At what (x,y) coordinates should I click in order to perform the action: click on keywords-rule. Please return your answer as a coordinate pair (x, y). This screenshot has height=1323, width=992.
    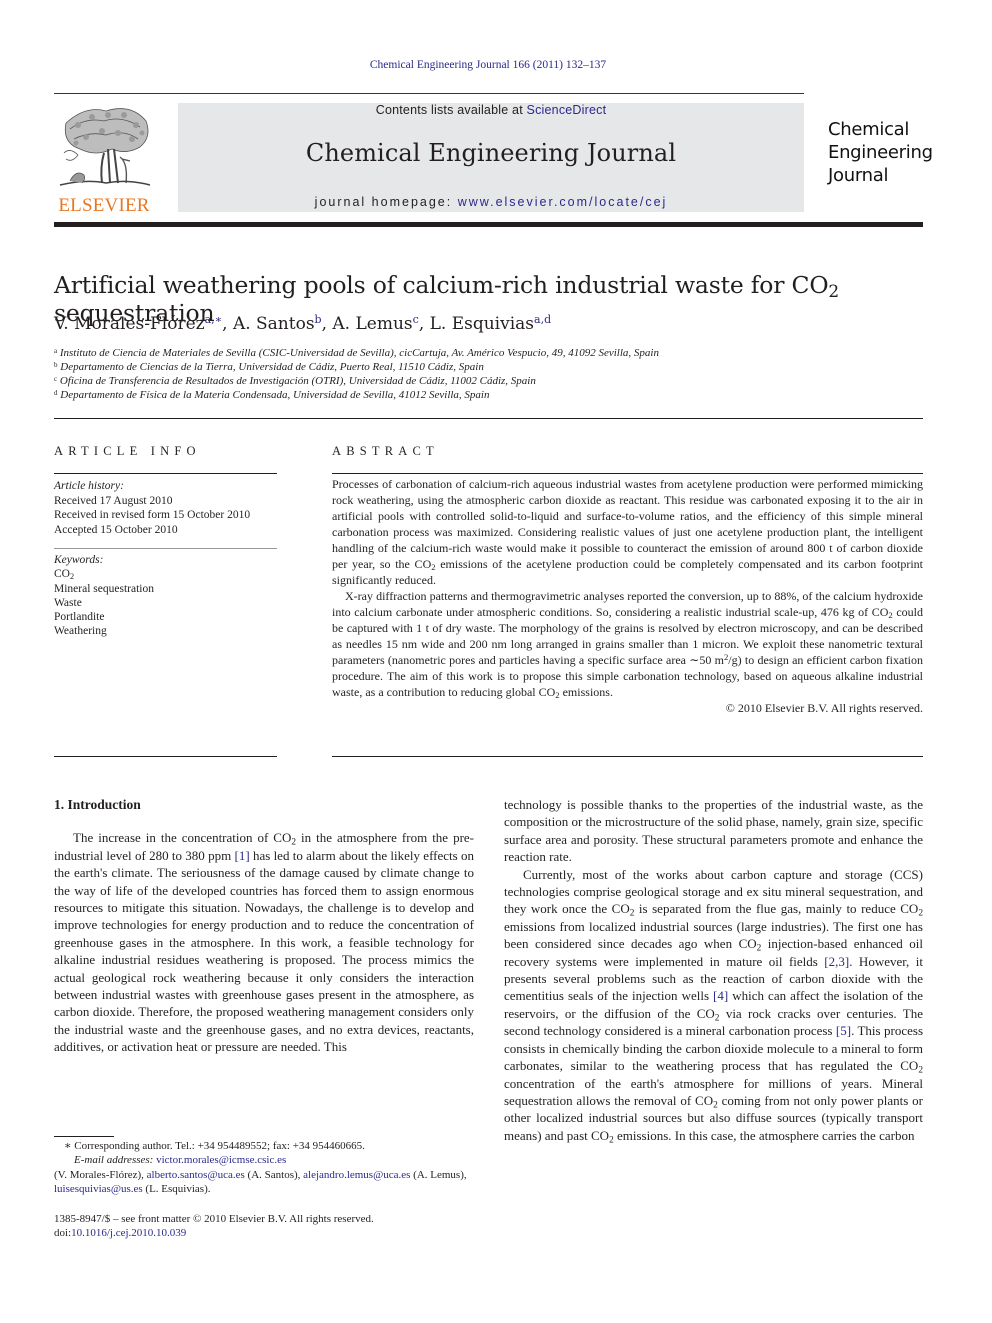
    Looking at the image, I should click on (165, 548).